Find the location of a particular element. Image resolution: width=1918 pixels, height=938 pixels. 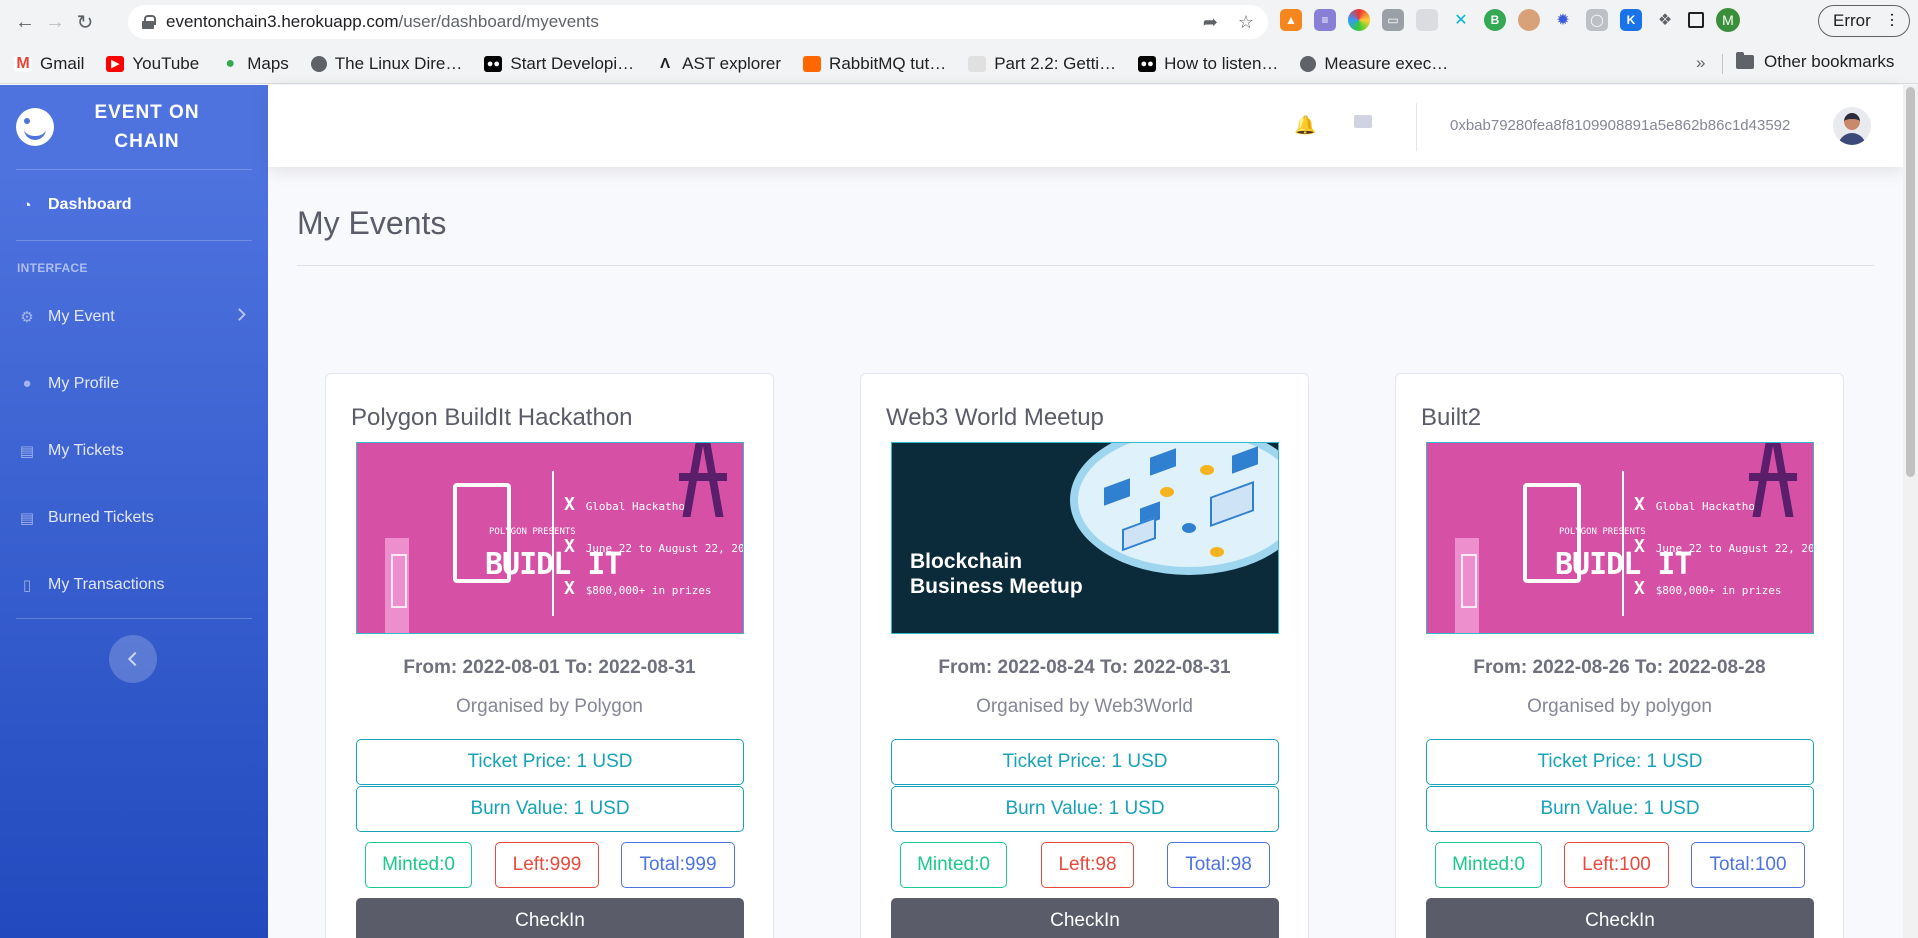

event-image-blockchain-meetup: Blockchain Business Meetup is located at coordinates (1085, 538).